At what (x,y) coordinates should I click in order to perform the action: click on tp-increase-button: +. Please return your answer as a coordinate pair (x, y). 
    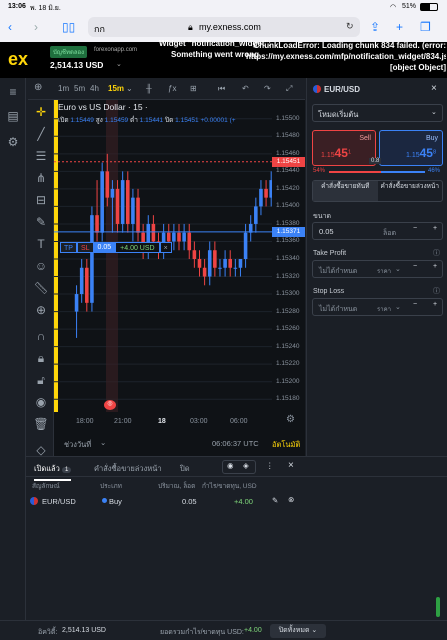
    Looking at the image, I should click on (435, 266).